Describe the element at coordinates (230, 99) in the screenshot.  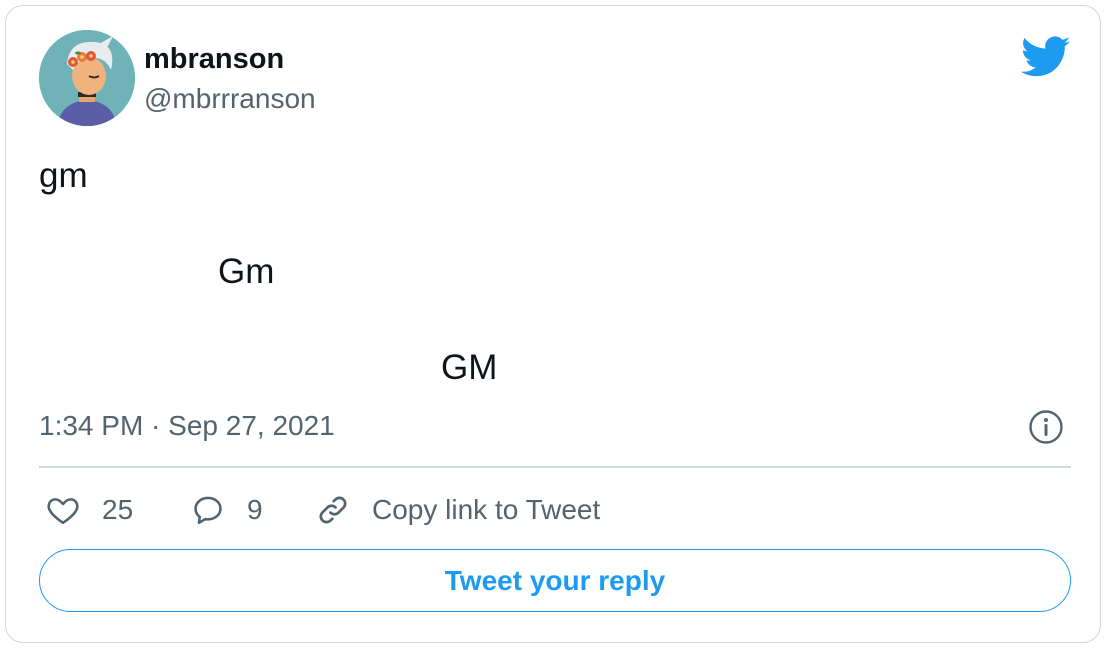
I see `author-handle: @mbrrranson` at that location.